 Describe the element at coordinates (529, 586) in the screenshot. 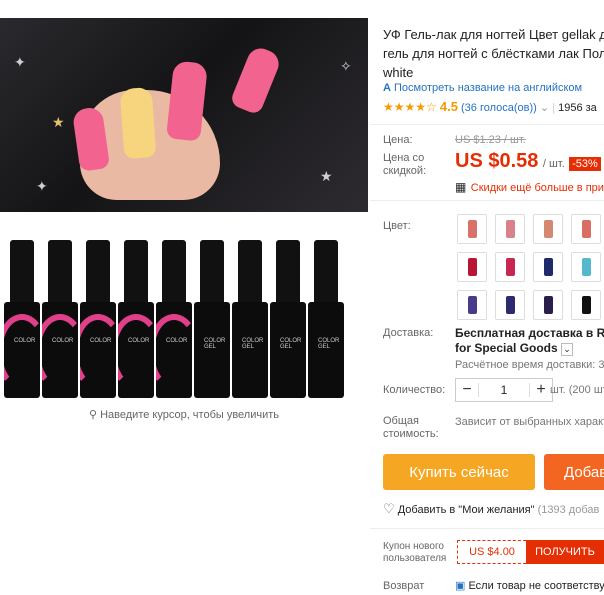

I see `returns-info: ▣ Если товар не соответствуе` at that location.